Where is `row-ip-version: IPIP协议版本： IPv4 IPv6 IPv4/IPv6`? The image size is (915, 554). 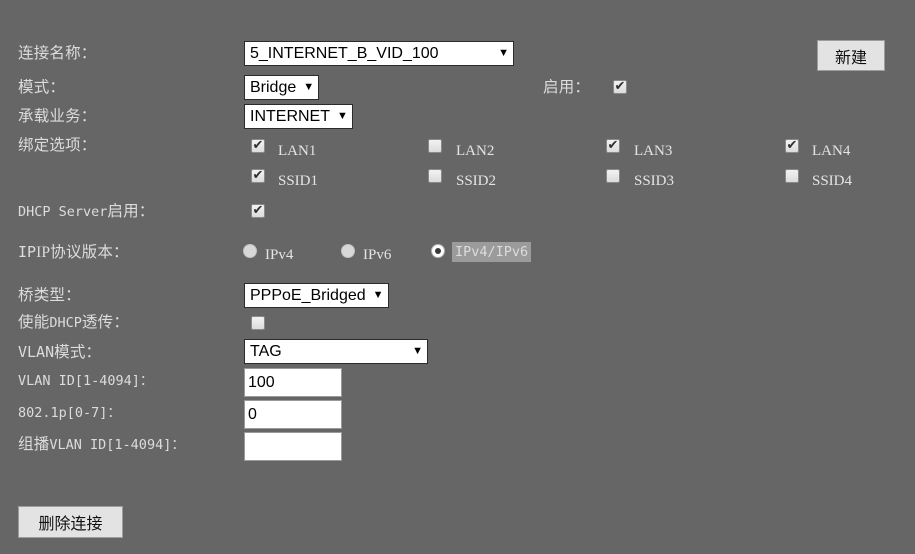 row-ip-version: IPIP协议版本： IPv4 IPv6 IPv4/IPv6 is located at coordinates (457, 253).